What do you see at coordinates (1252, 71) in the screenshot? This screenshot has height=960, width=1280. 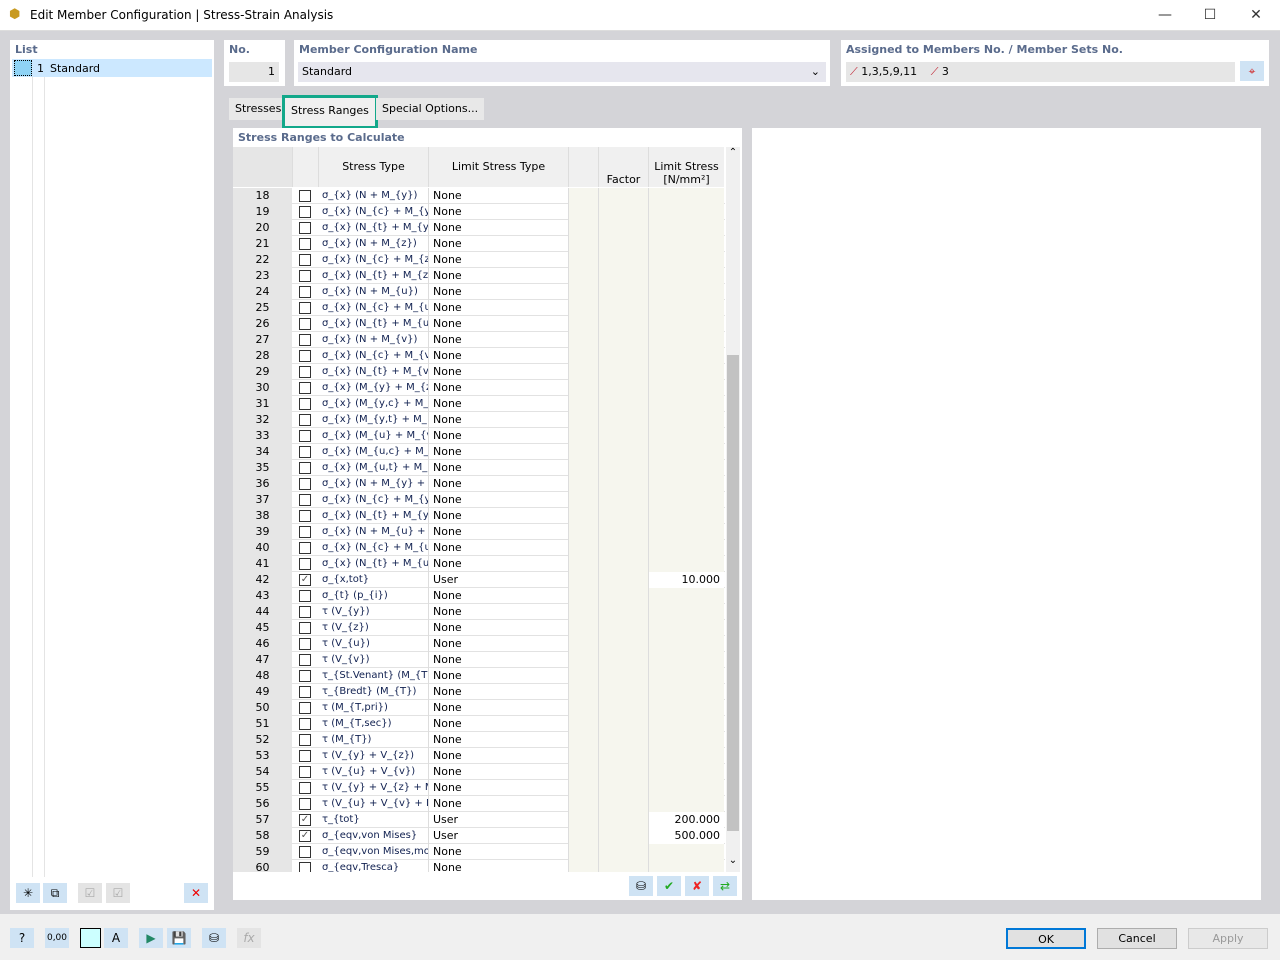 I see `pick-members-icon: ⌖` at bounding box center [1252, 71].